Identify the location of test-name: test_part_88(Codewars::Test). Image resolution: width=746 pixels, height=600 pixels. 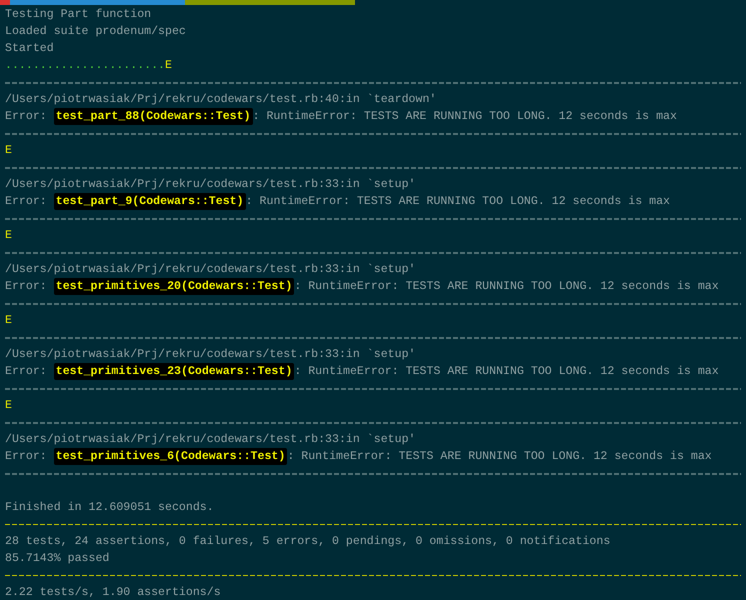
(153, 116).